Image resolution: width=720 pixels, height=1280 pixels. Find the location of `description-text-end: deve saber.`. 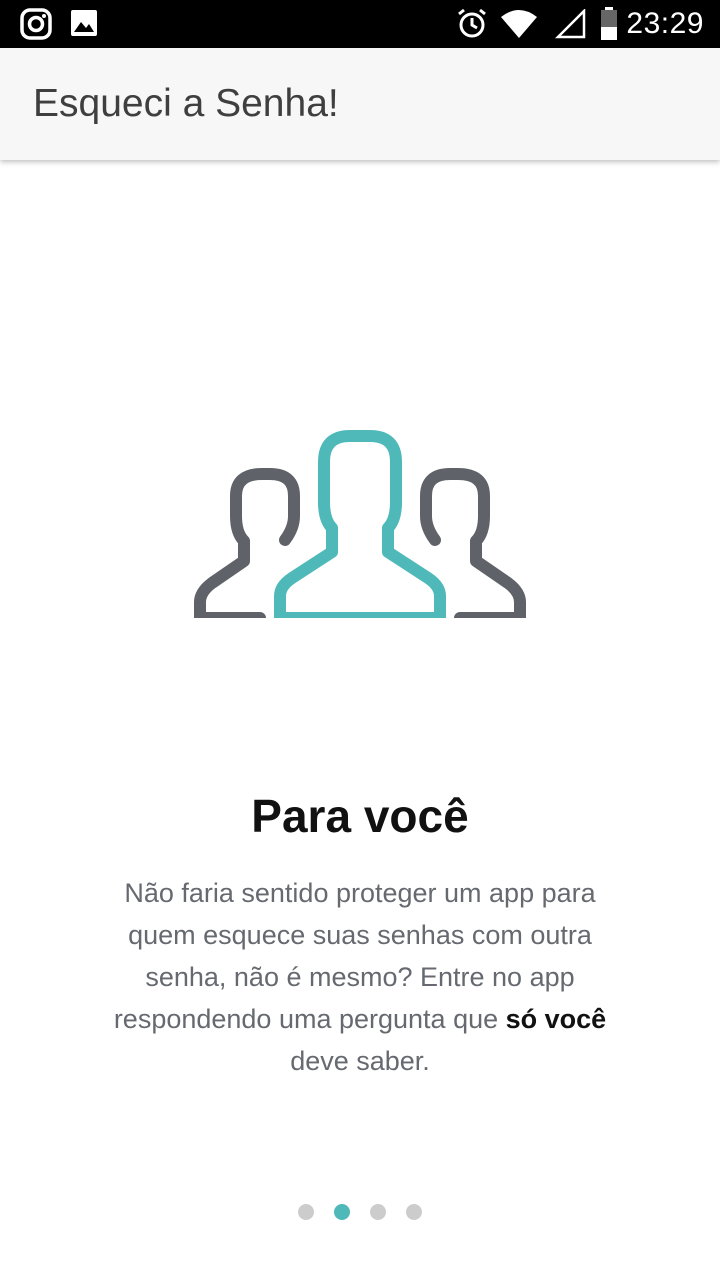

description-text-end: deve saber. is located at coordinates (360, 1061).